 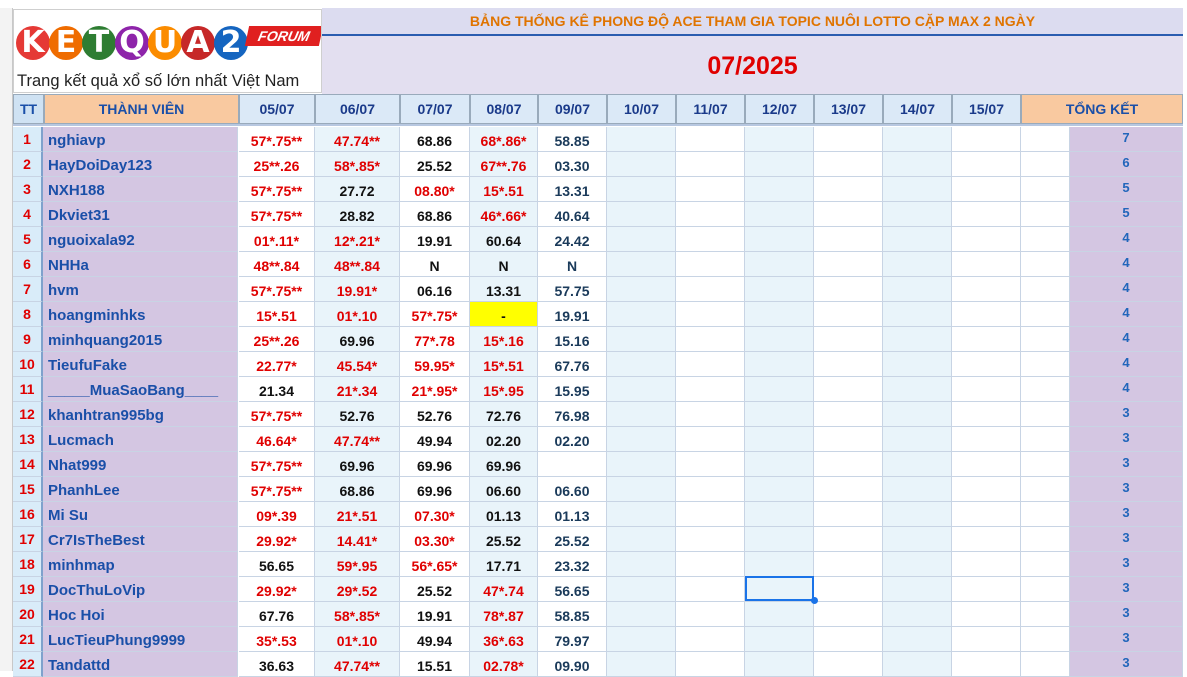 I want to click on result-cell: 47*.74, so click(x=504, y=589).